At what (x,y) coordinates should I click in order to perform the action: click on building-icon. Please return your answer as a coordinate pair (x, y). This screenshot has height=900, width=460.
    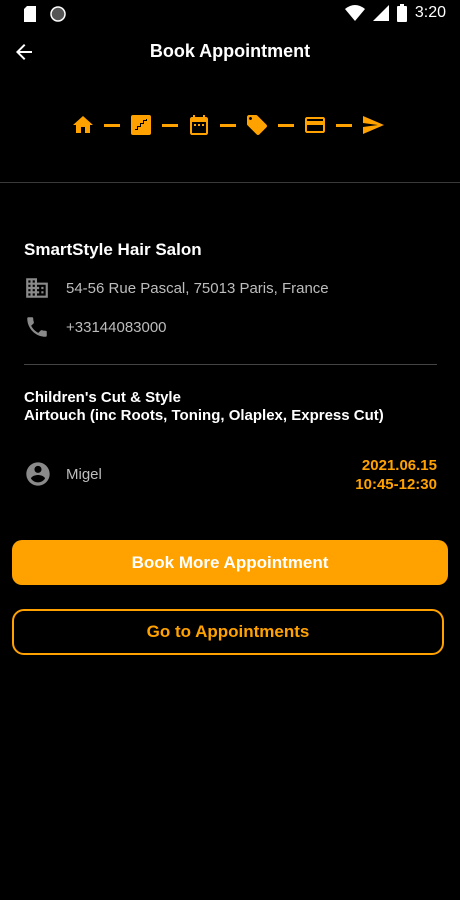
    Looking at the image, I should click on (37, 288).